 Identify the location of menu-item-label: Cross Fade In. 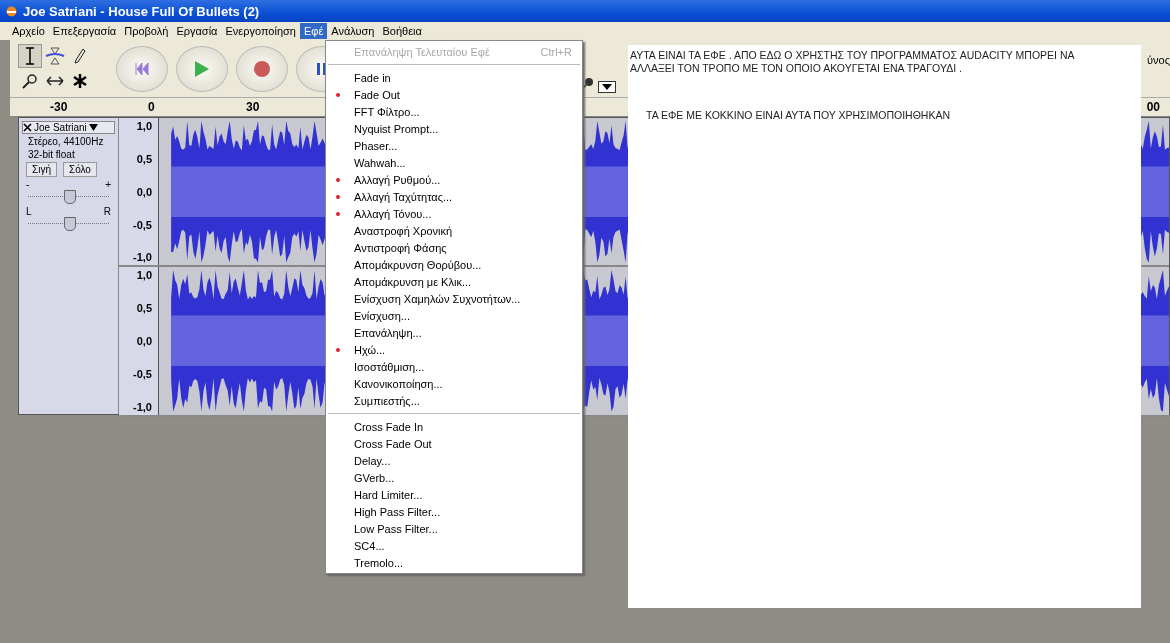
(389, 426).